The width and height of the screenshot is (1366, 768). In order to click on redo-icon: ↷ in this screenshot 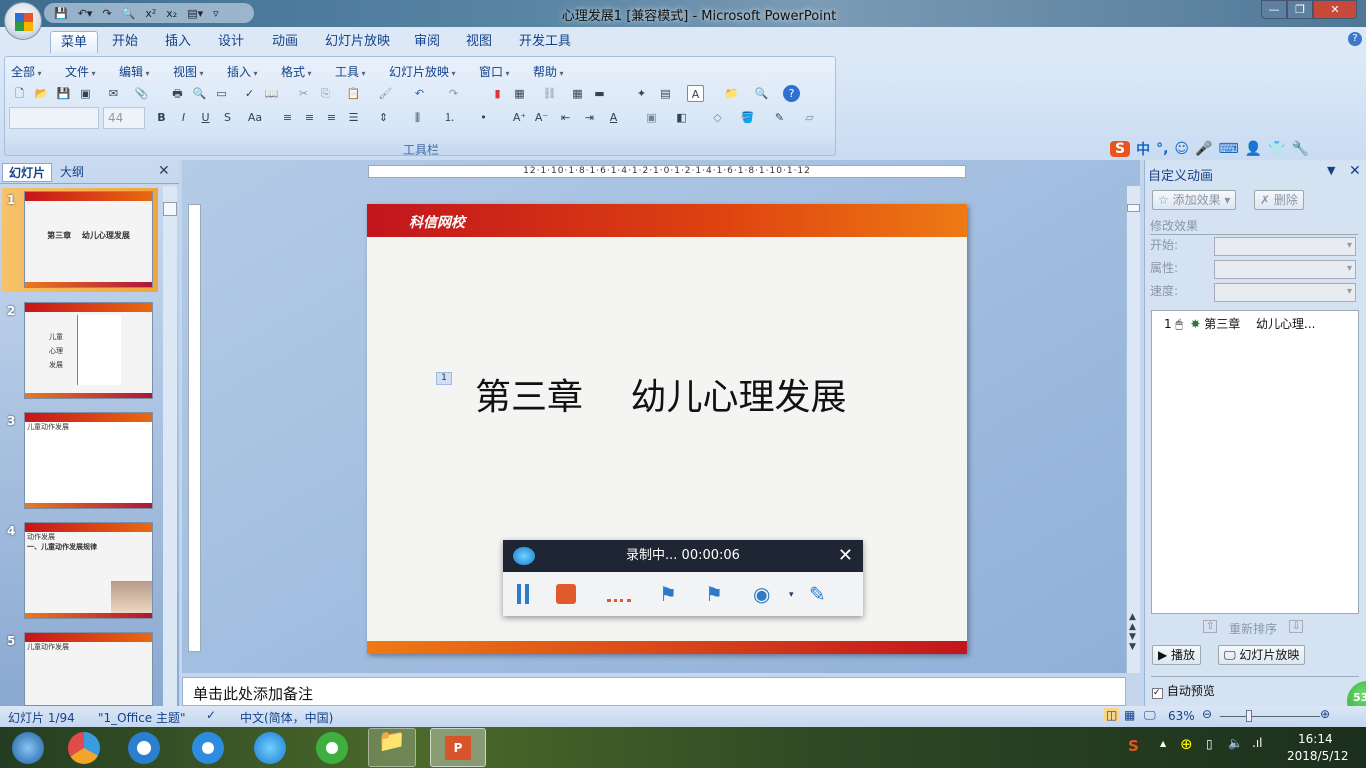, I will do `click(453, 93)`.